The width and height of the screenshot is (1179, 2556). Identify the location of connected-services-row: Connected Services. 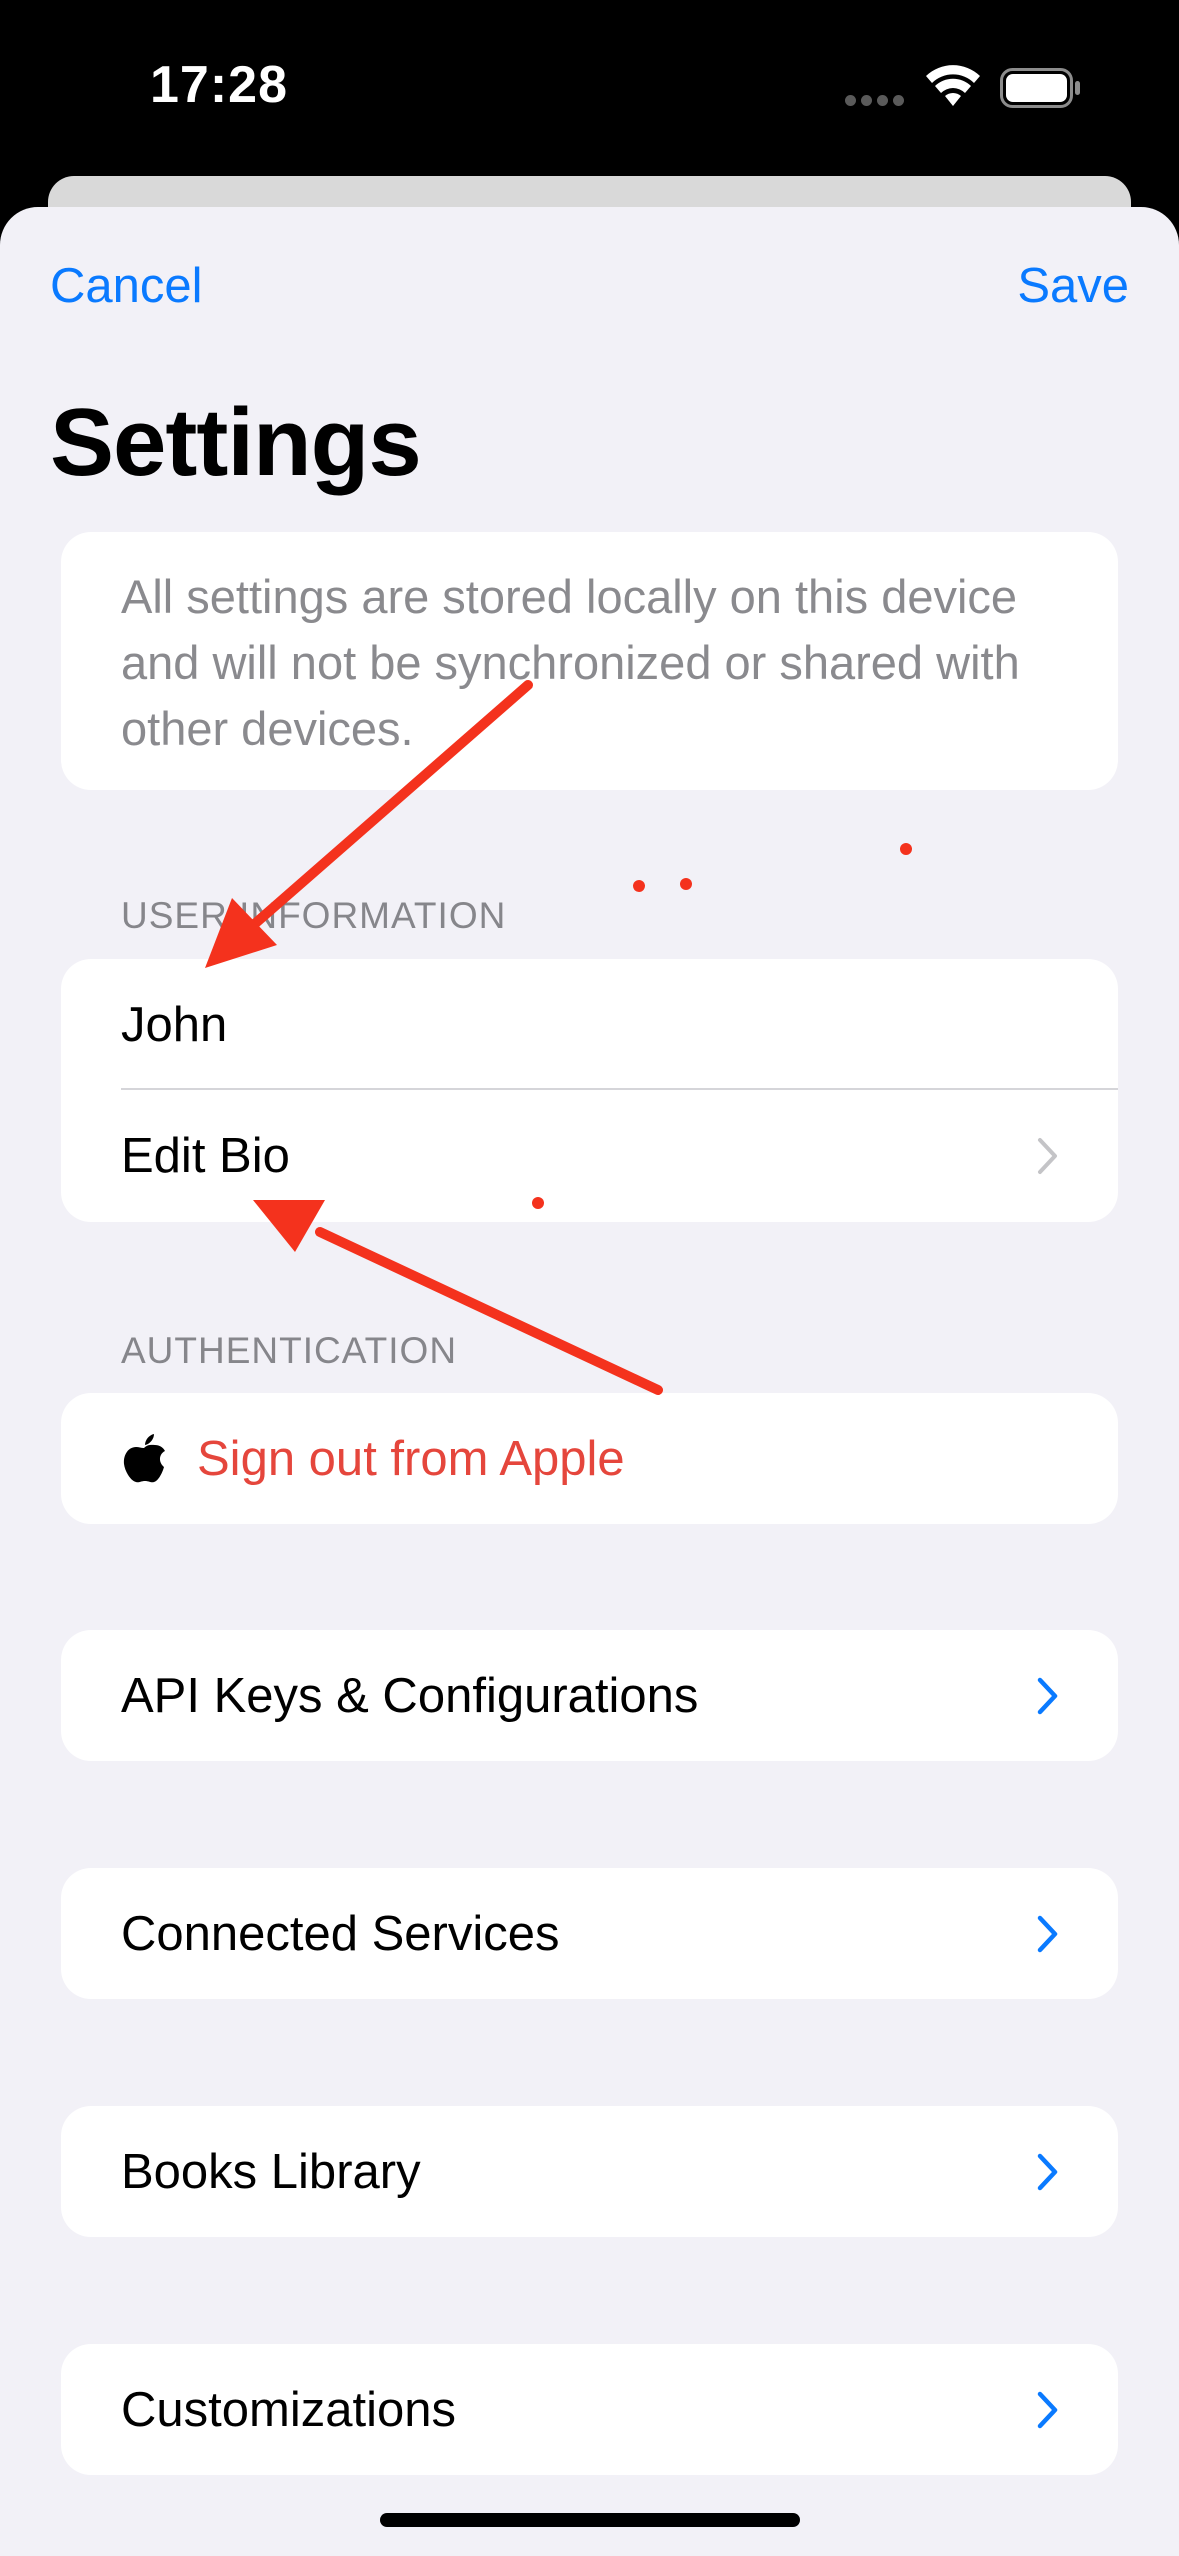
(589, 1933).